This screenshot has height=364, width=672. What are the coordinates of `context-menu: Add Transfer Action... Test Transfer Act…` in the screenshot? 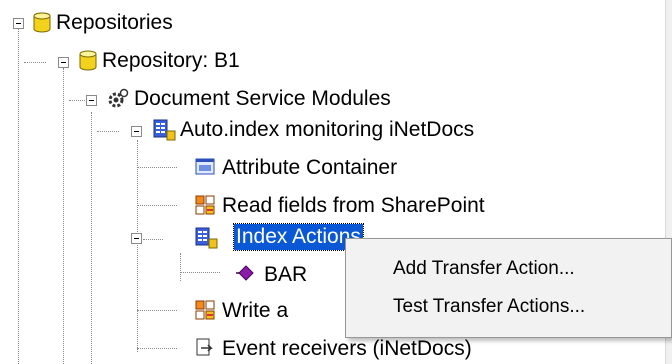 It's located at (508, 288).